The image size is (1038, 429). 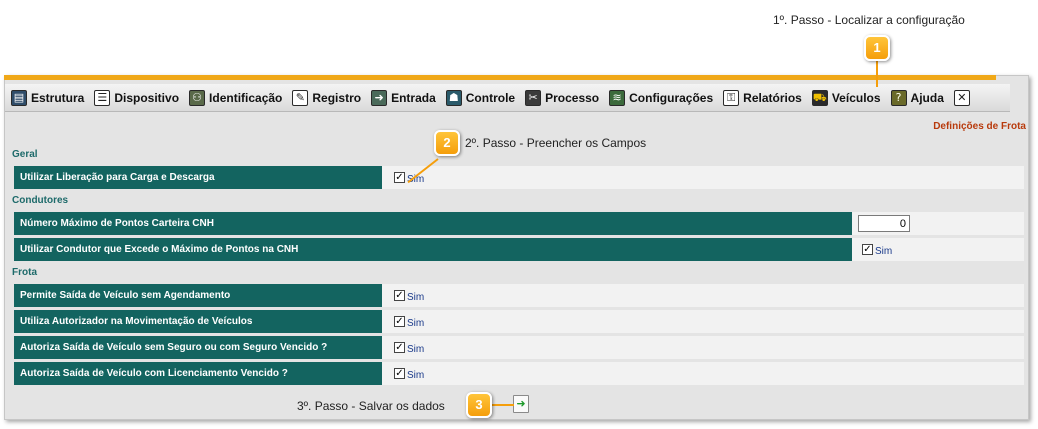 What do you see at coordinates (503, 405) in the screenshot?
I see `step-3-connector` at bounding box center [503, 405].